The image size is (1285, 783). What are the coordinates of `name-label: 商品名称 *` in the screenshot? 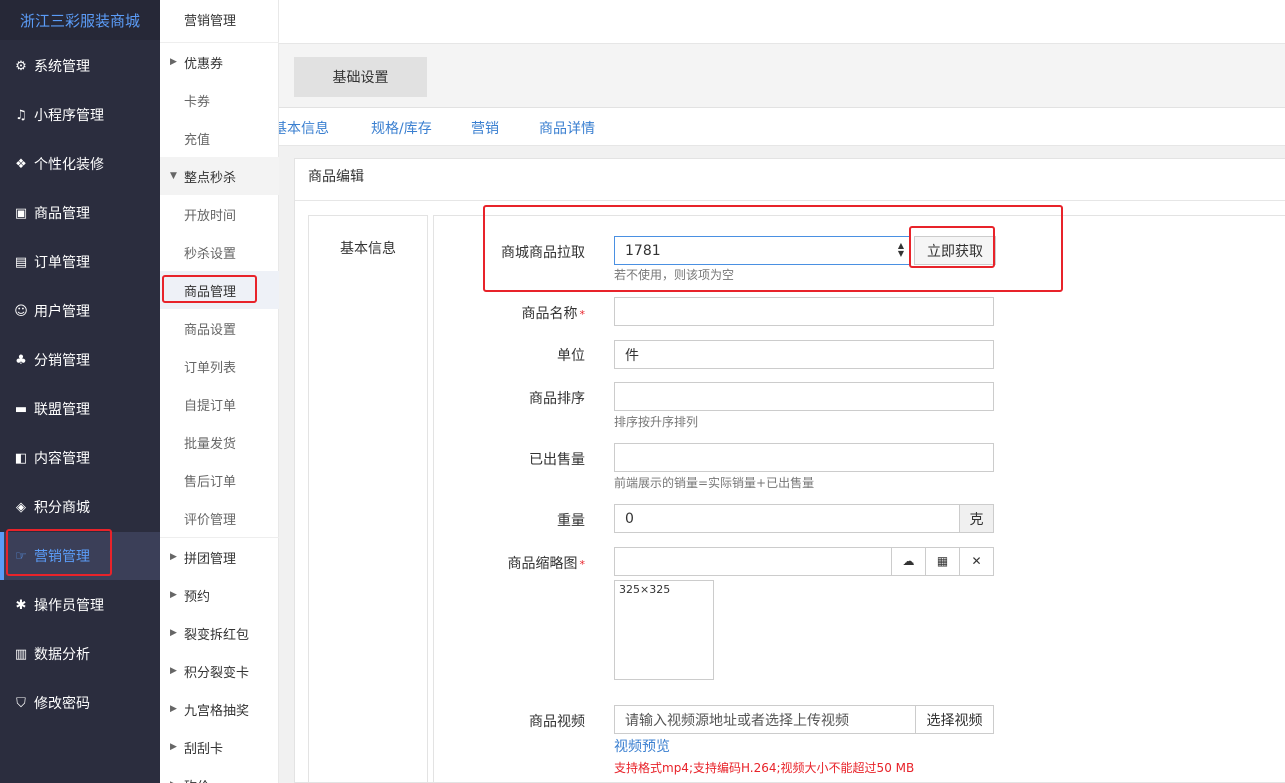 It's located at (553, 314).